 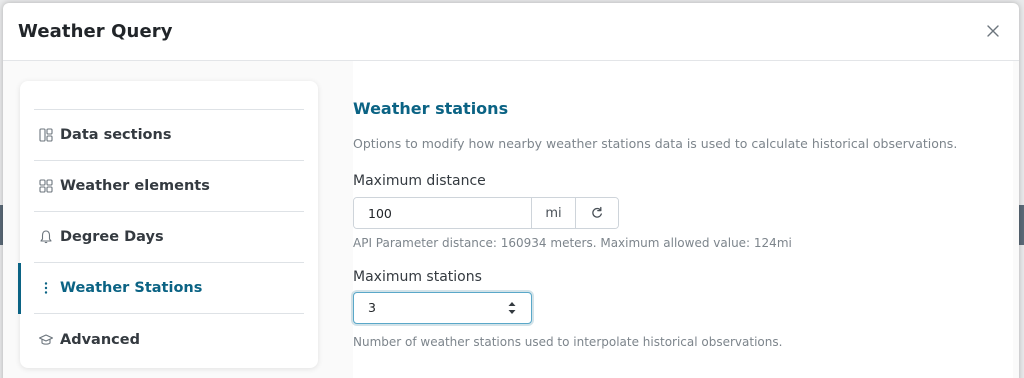 I want to click on max-stations-input, so click(x=429, y=307).